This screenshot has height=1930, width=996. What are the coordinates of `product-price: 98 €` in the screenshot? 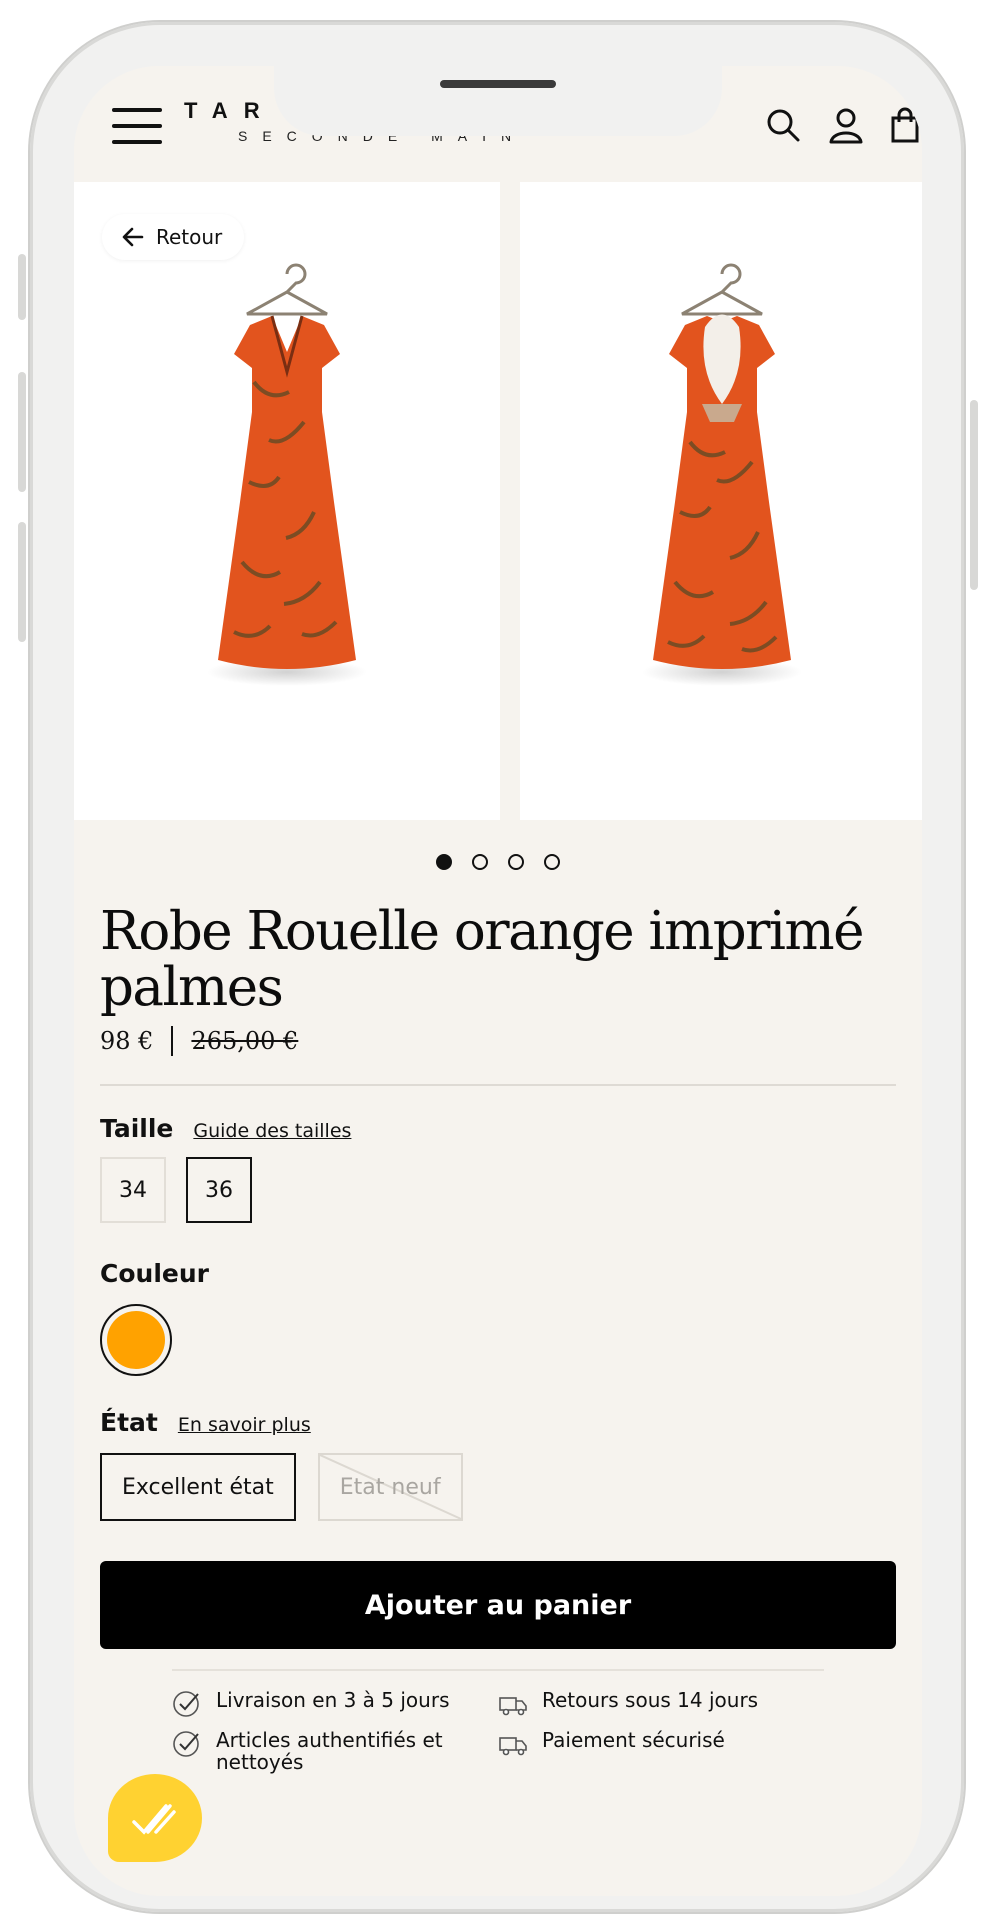 It's located at (127, 1041).